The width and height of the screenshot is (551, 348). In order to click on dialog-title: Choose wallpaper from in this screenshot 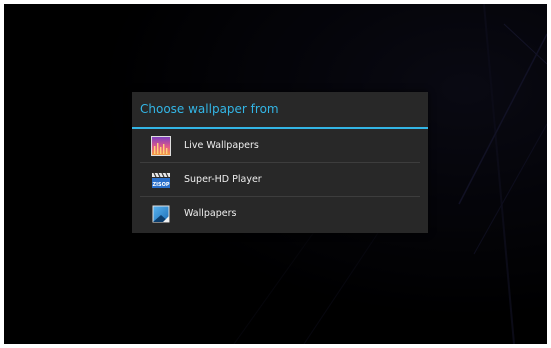, I will do `click(209, 109)`.